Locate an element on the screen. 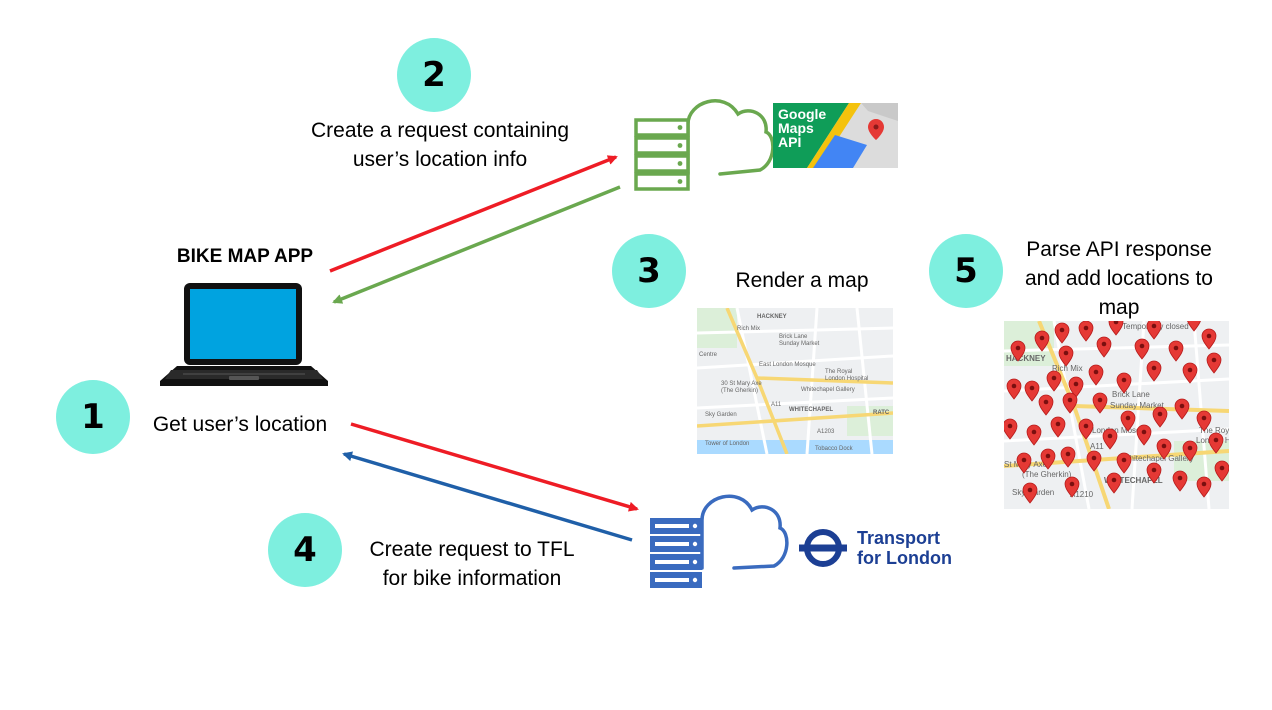 The image size is (1272, 710). step-3-circle: 3 is located at coordinates (649, 271).